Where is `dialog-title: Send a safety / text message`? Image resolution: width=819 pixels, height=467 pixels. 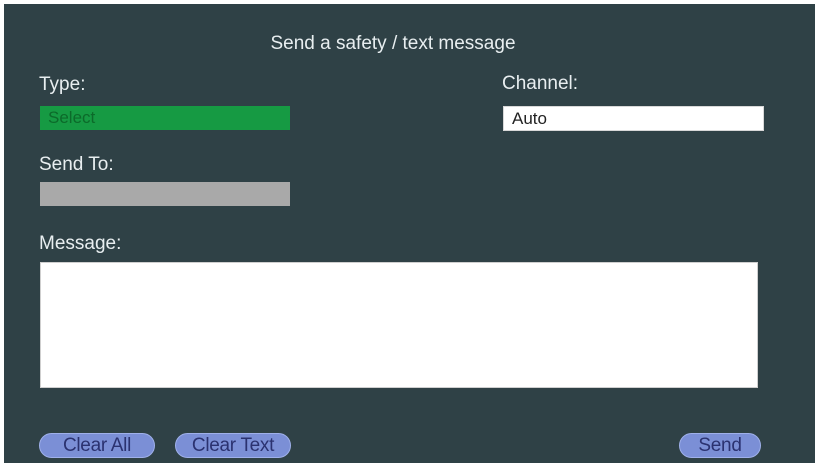 dialog-title: Send a safety / text message is located at coordinates (393, 43).